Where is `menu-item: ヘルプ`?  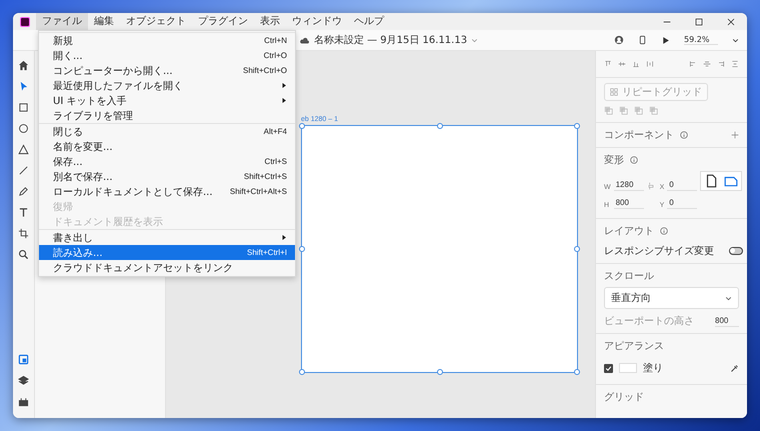 menu-item: ヘルプ is located at coordinates (369, 21).